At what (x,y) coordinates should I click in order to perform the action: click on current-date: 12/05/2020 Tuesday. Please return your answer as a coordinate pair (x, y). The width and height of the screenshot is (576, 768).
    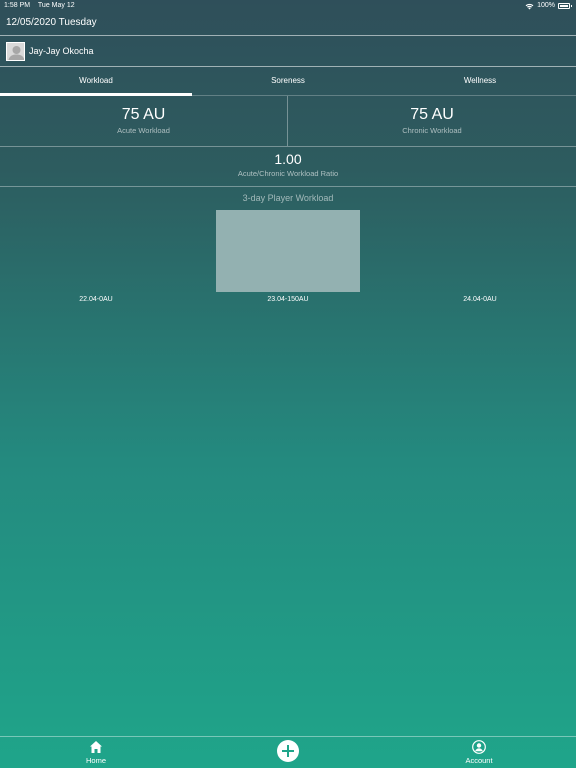
    Looking at the image, I should click on (51, 22).